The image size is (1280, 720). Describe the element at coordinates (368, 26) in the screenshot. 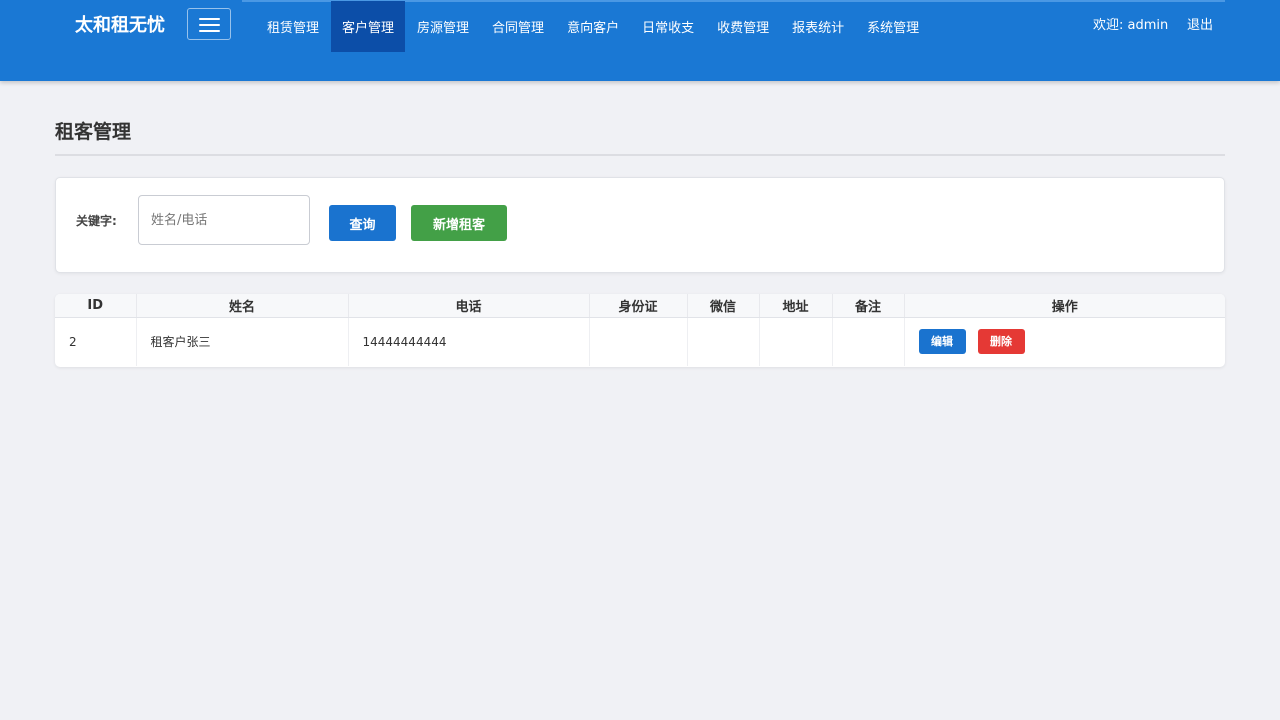

I see `nav-item-customer: 客户管理` at that location.